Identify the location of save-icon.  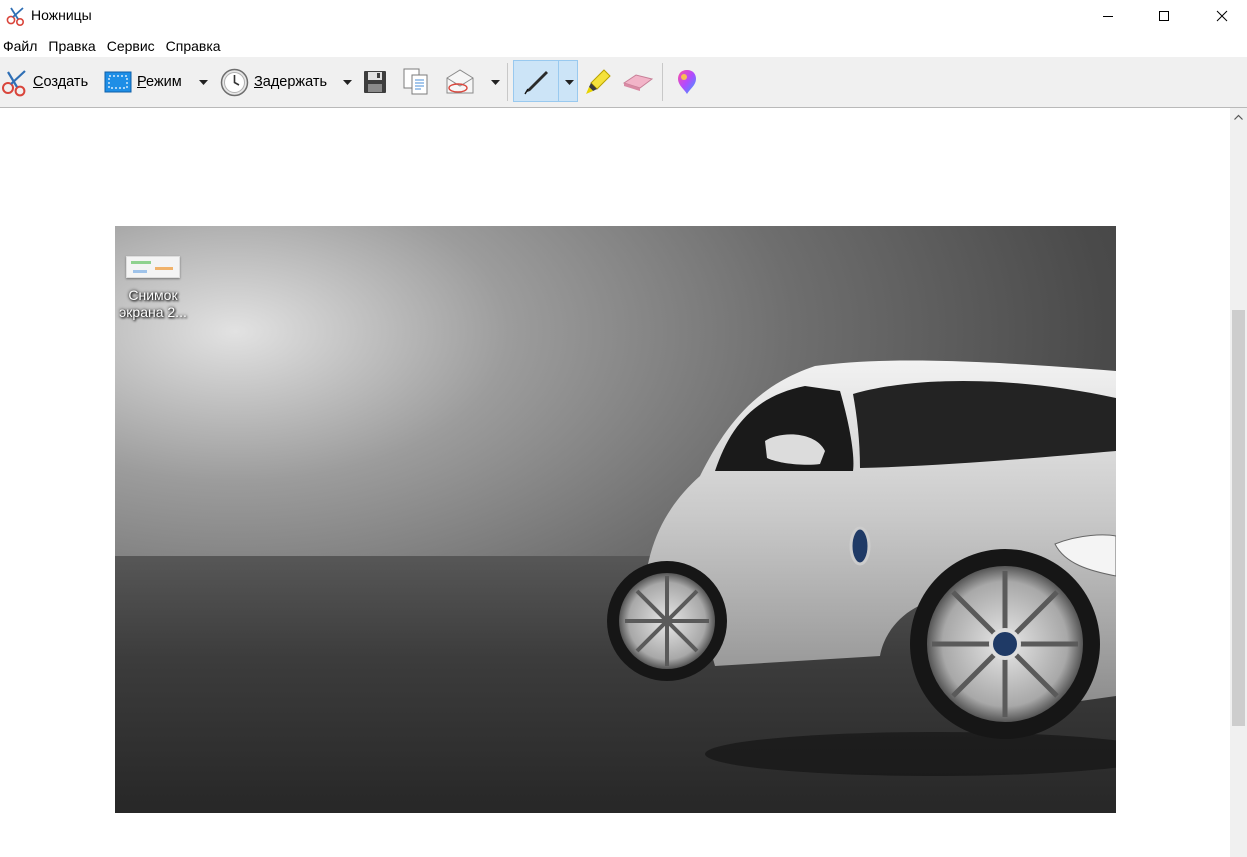
(375, 82).